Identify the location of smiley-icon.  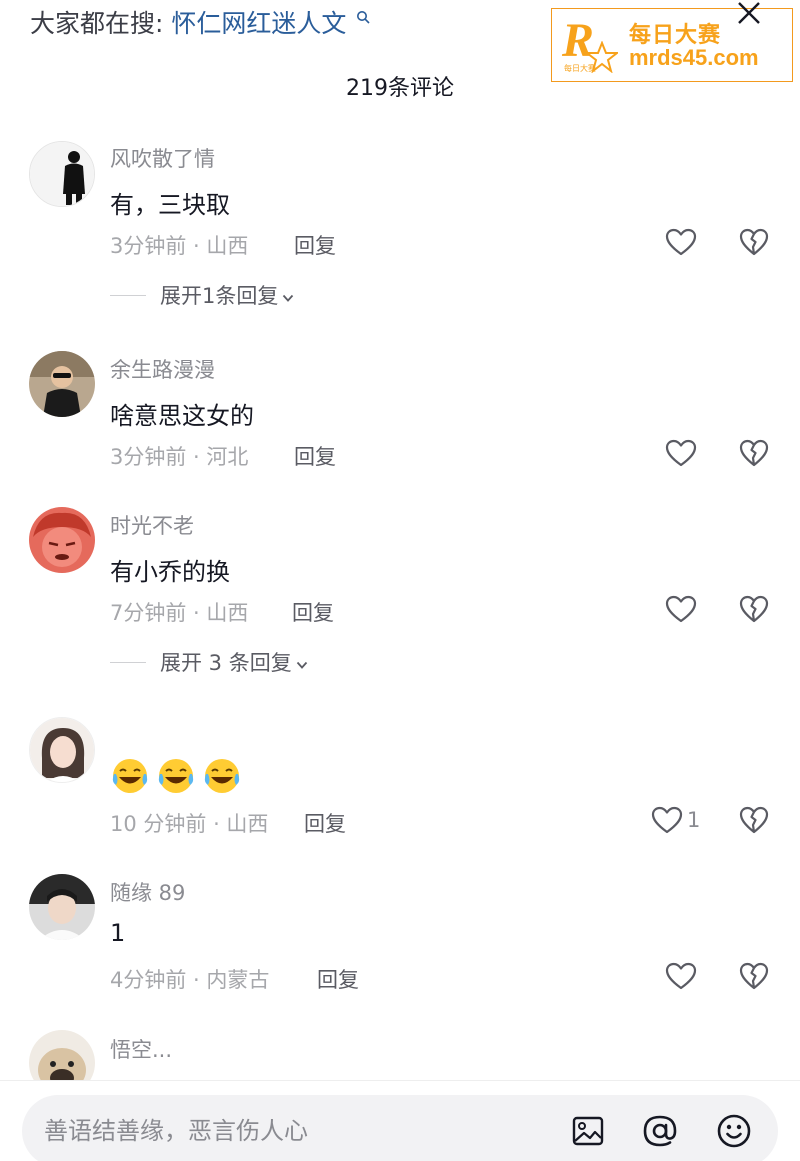
(734, 1131).